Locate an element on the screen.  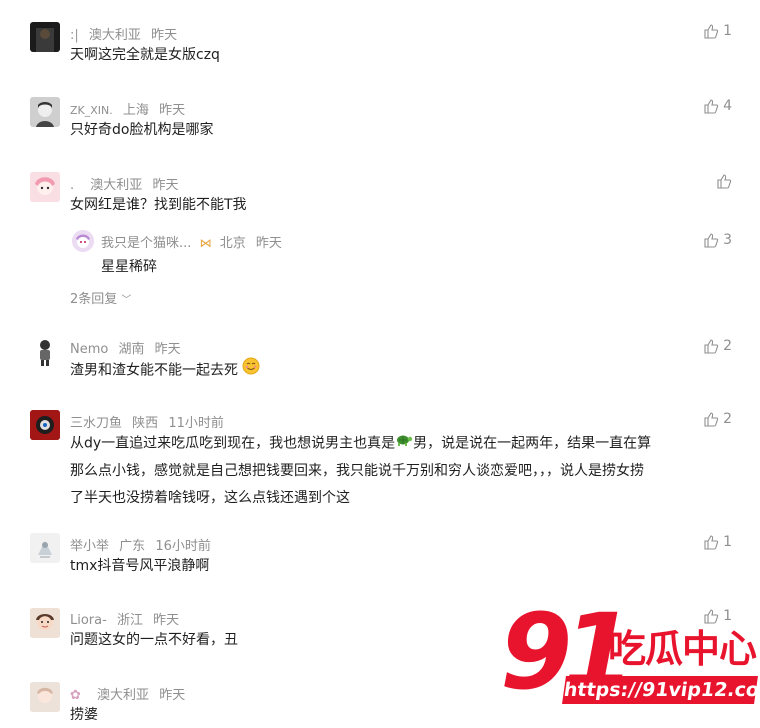
location: 浙江 is located at coordinates (129, 620).